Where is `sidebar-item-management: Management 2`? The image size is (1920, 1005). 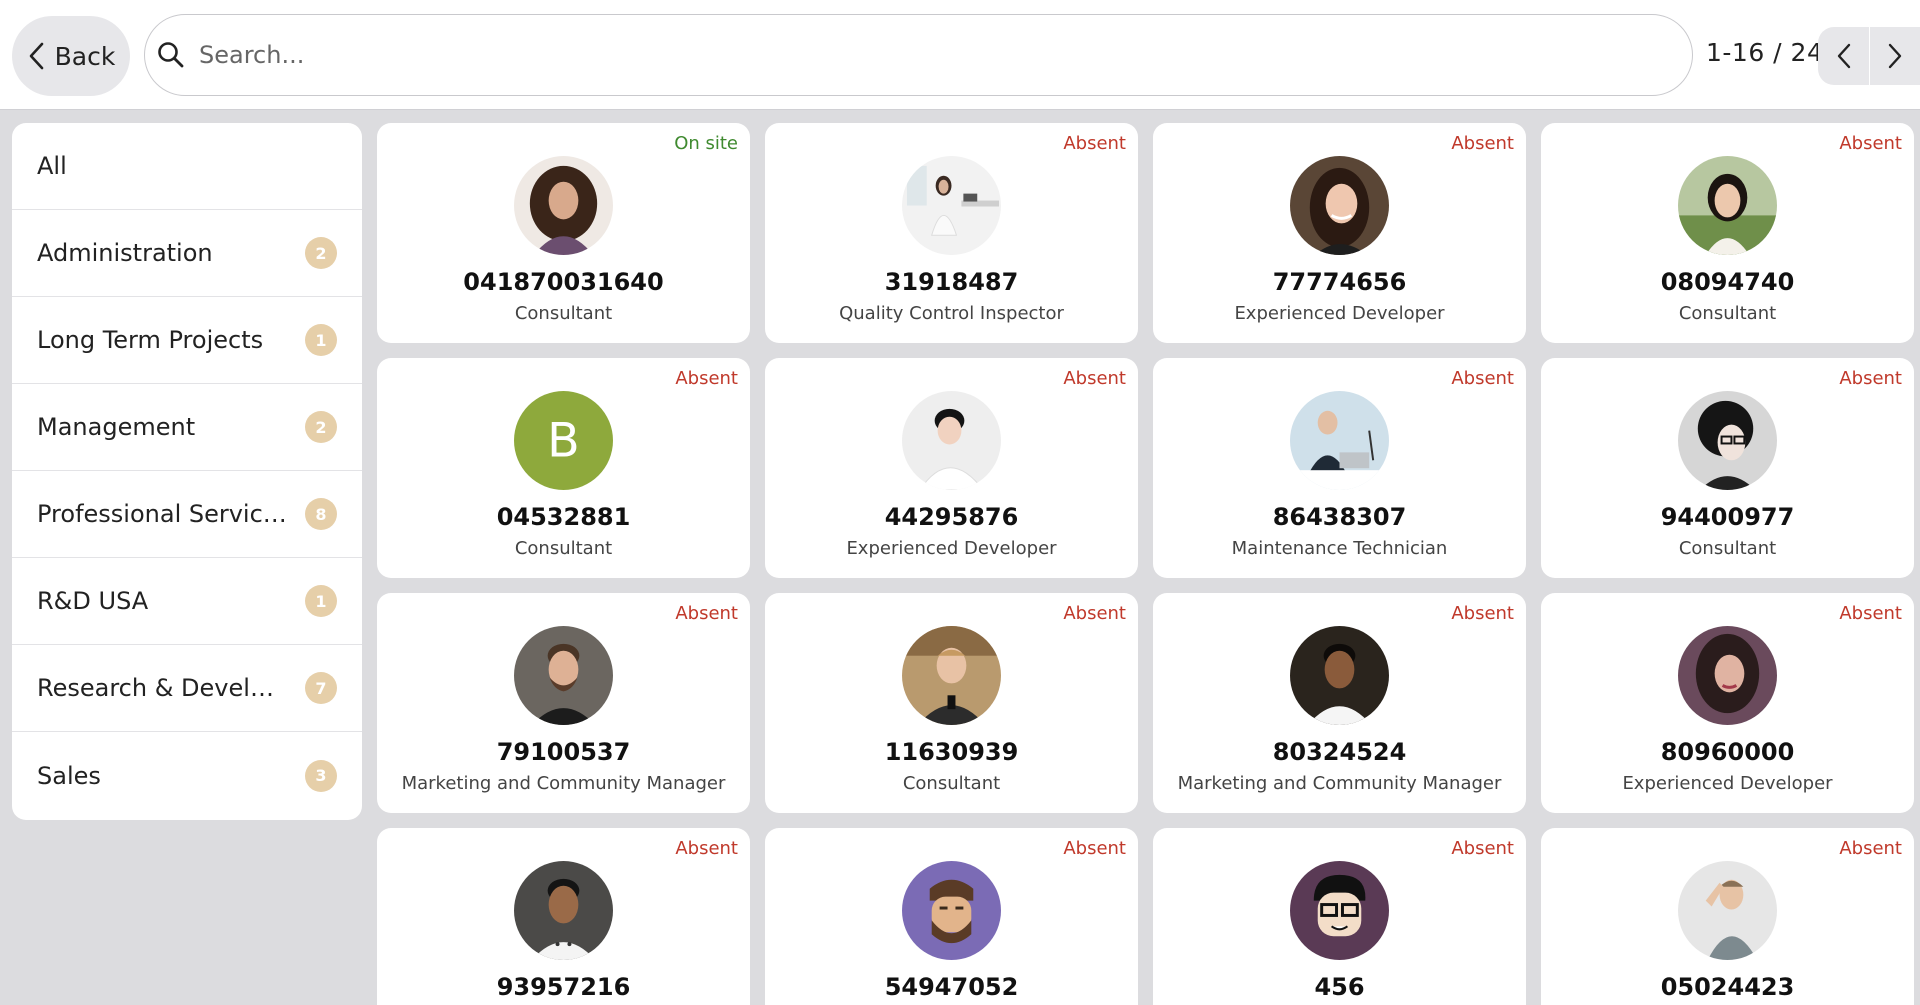 sidebar-item-management: Management 2 is located at coordinates (187, 427).